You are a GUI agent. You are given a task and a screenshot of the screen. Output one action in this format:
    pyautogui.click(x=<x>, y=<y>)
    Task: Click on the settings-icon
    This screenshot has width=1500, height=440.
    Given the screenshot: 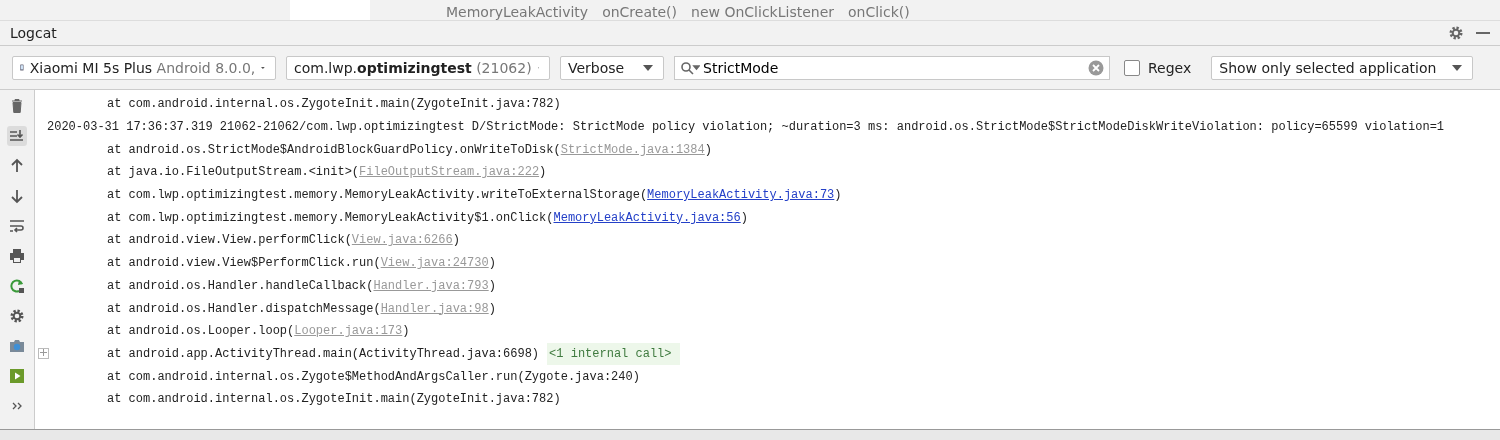 What is the action you would take?
    pyautogui.click(x=1456, y=33)
    